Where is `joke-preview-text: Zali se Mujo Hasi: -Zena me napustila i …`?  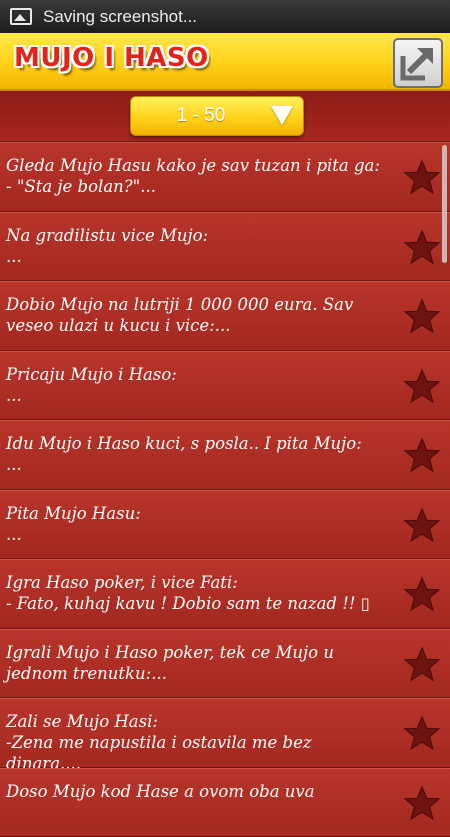
joke-preview-text: Zali se Mujo Hasi: -Zena me napustila i … is located at coordinates (198, 742).